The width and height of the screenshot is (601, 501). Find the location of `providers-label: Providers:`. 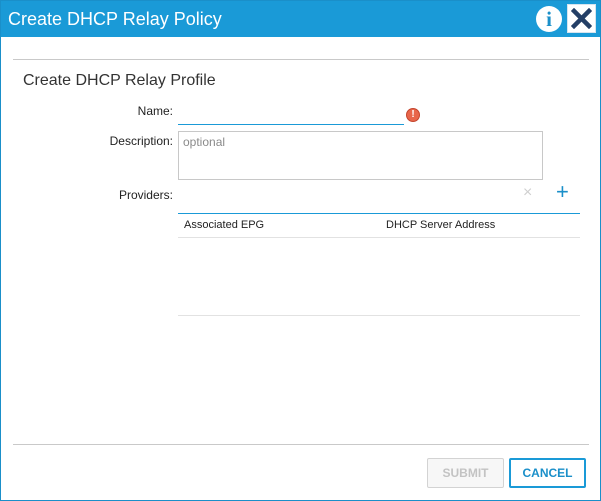

providers-label: Providers: is located at coordinates (145, 195).